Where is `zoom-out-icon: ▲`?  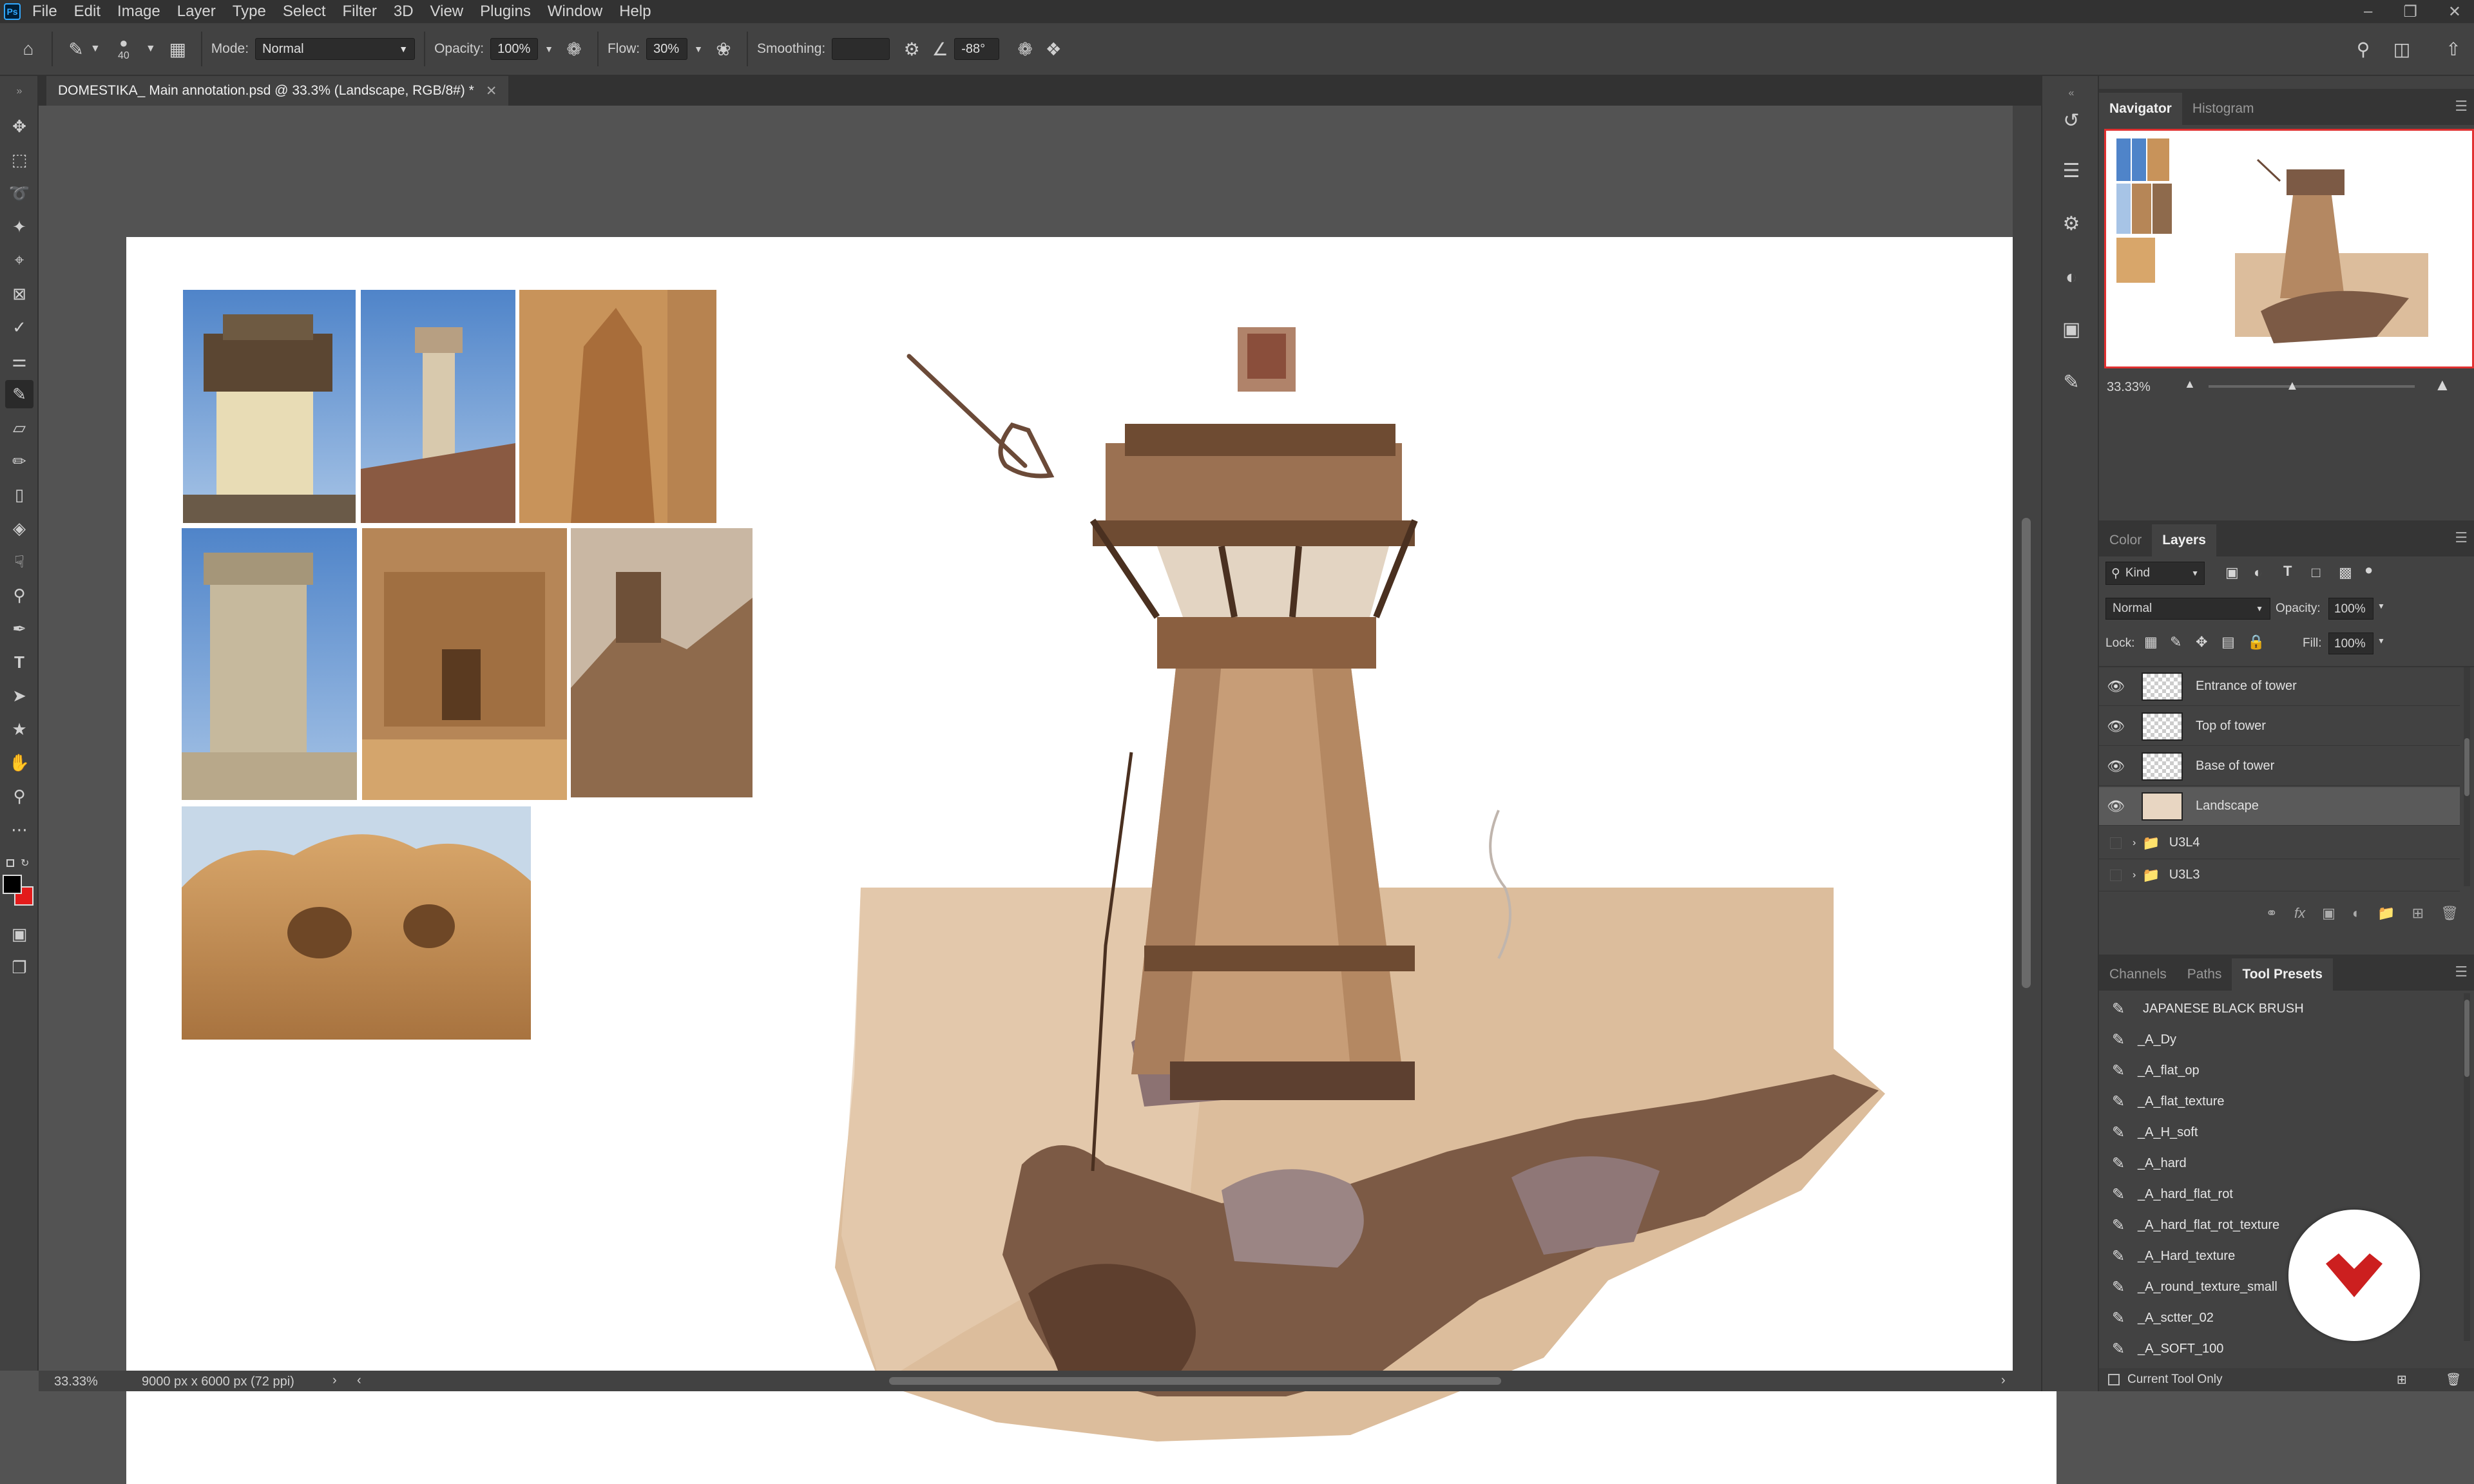 zoom-out-icon: ▲ is located at coordinates (2190, 384).